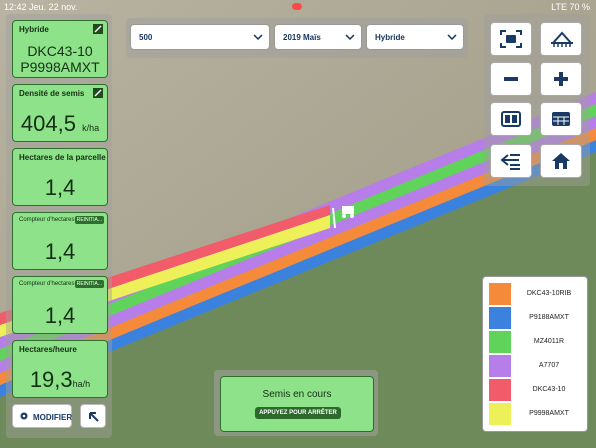 This screenshot has width=596, height=448. I want to click on densite-unit: k/ha, so click(91, 128).